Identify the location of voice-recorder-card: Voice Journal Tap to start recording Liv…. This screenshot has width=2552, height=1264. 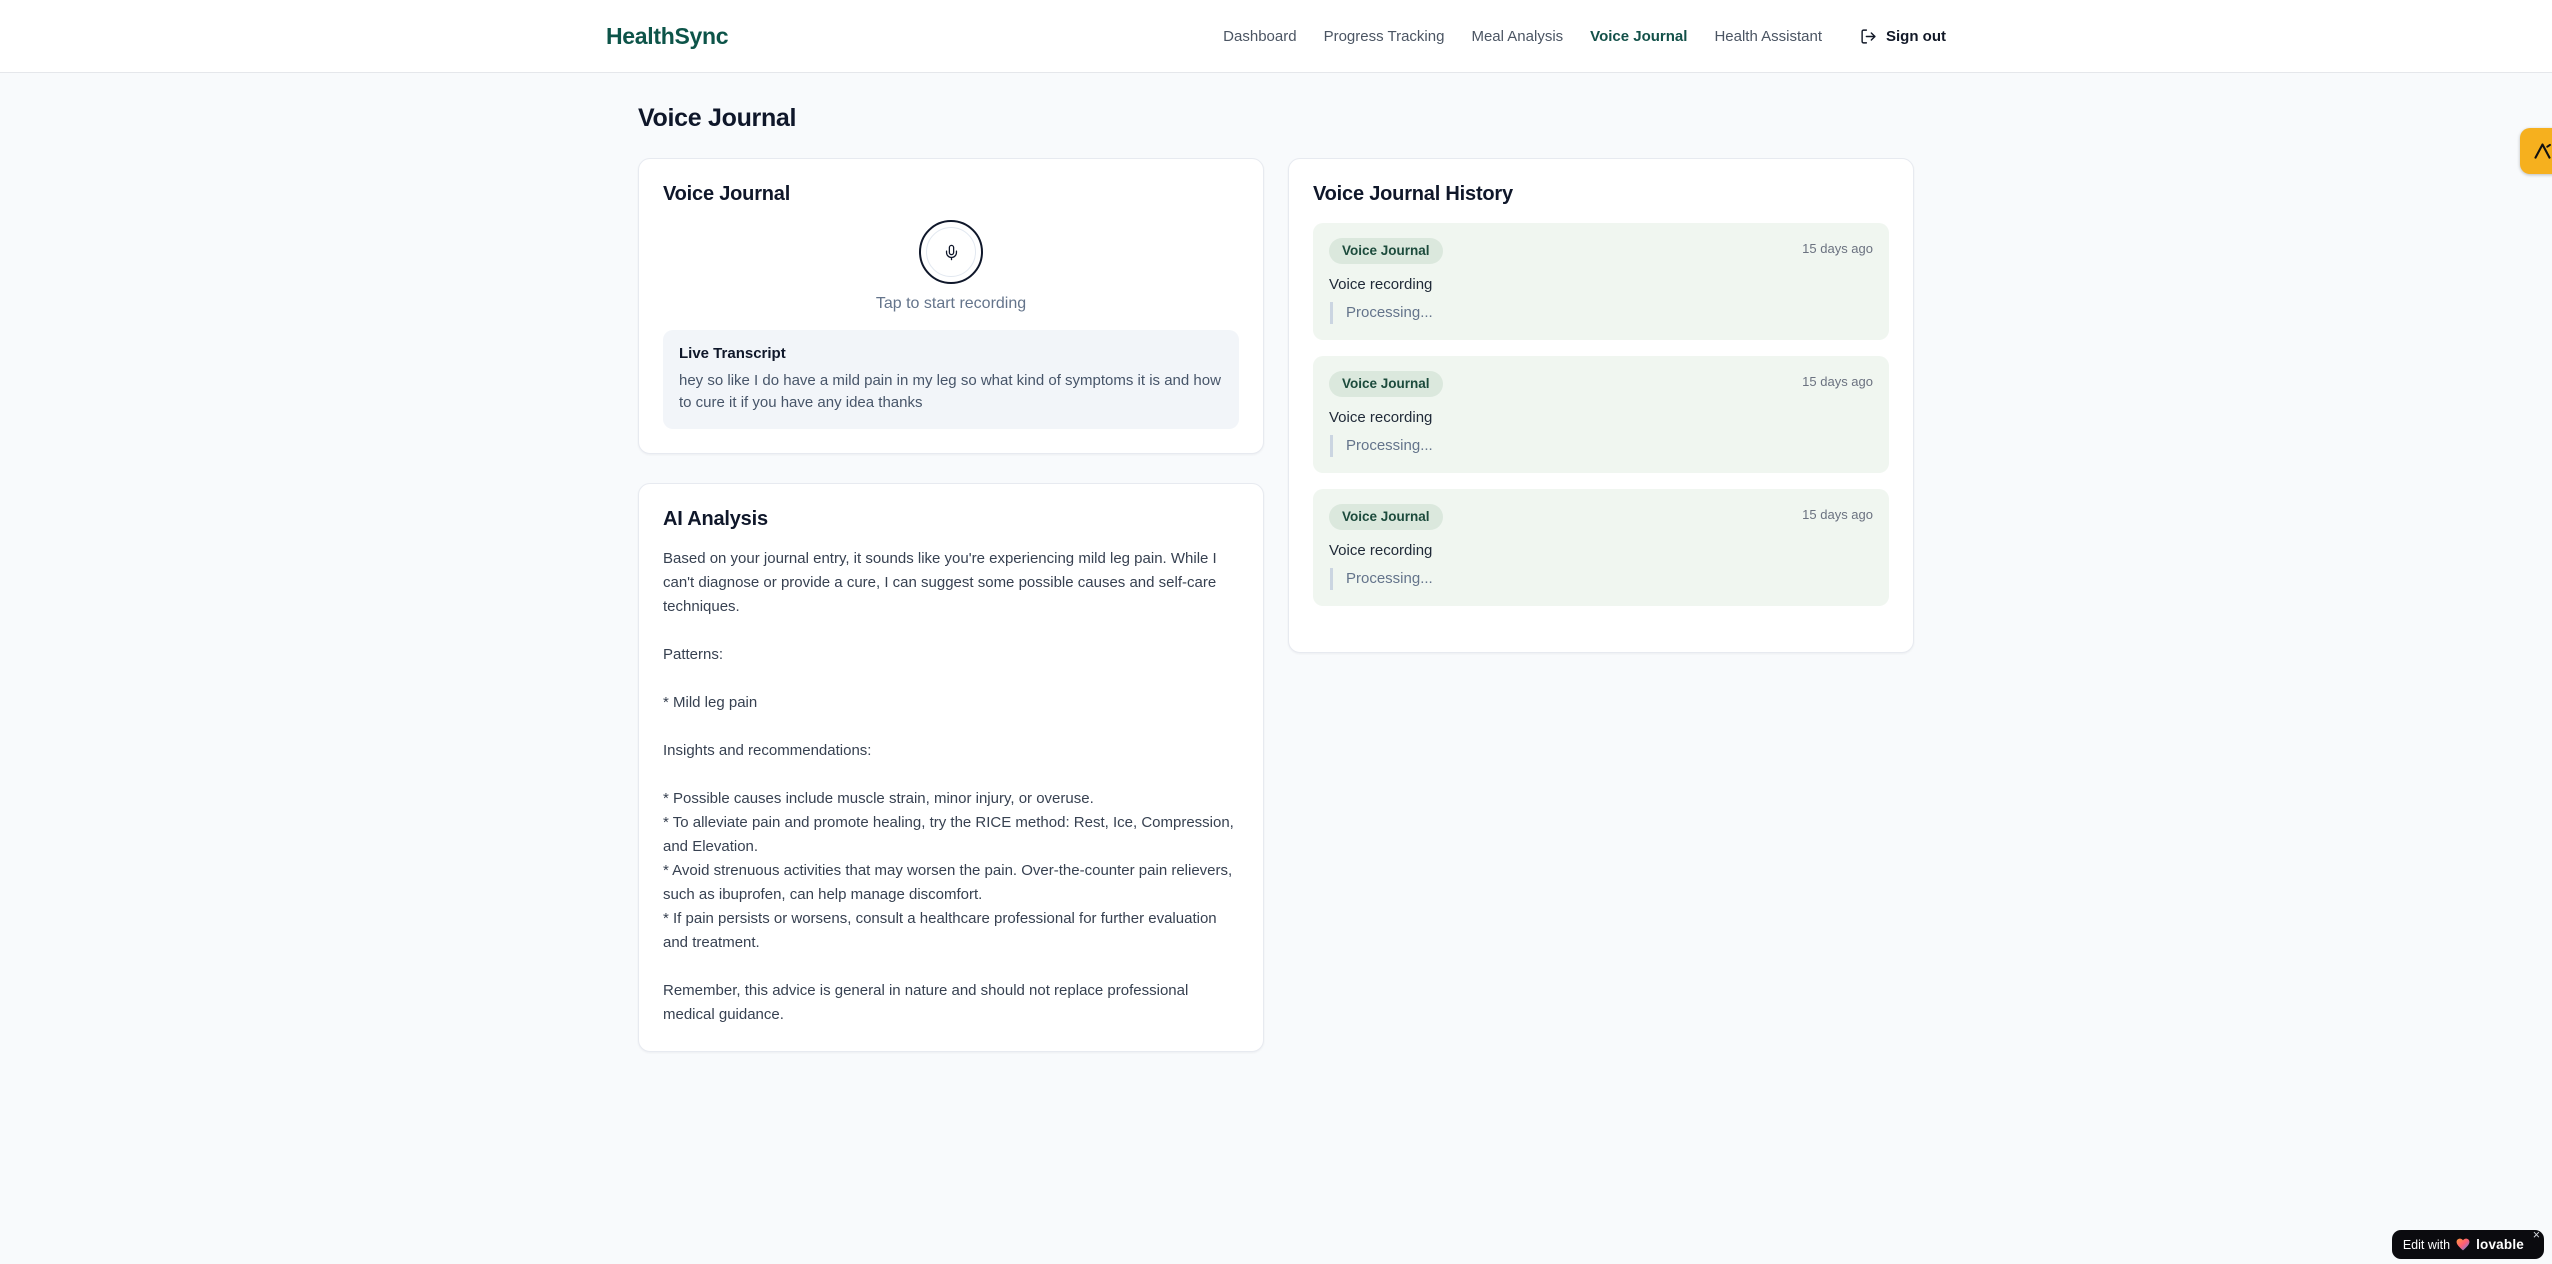
(951, 306).